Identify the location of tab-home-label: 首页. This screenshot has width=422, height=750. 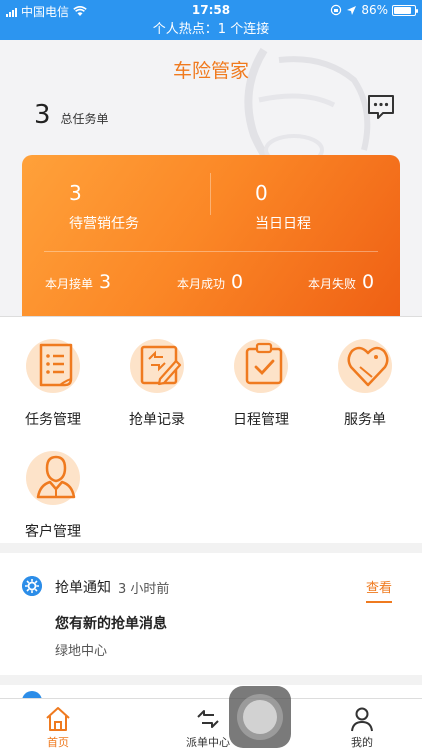
(58, 742).